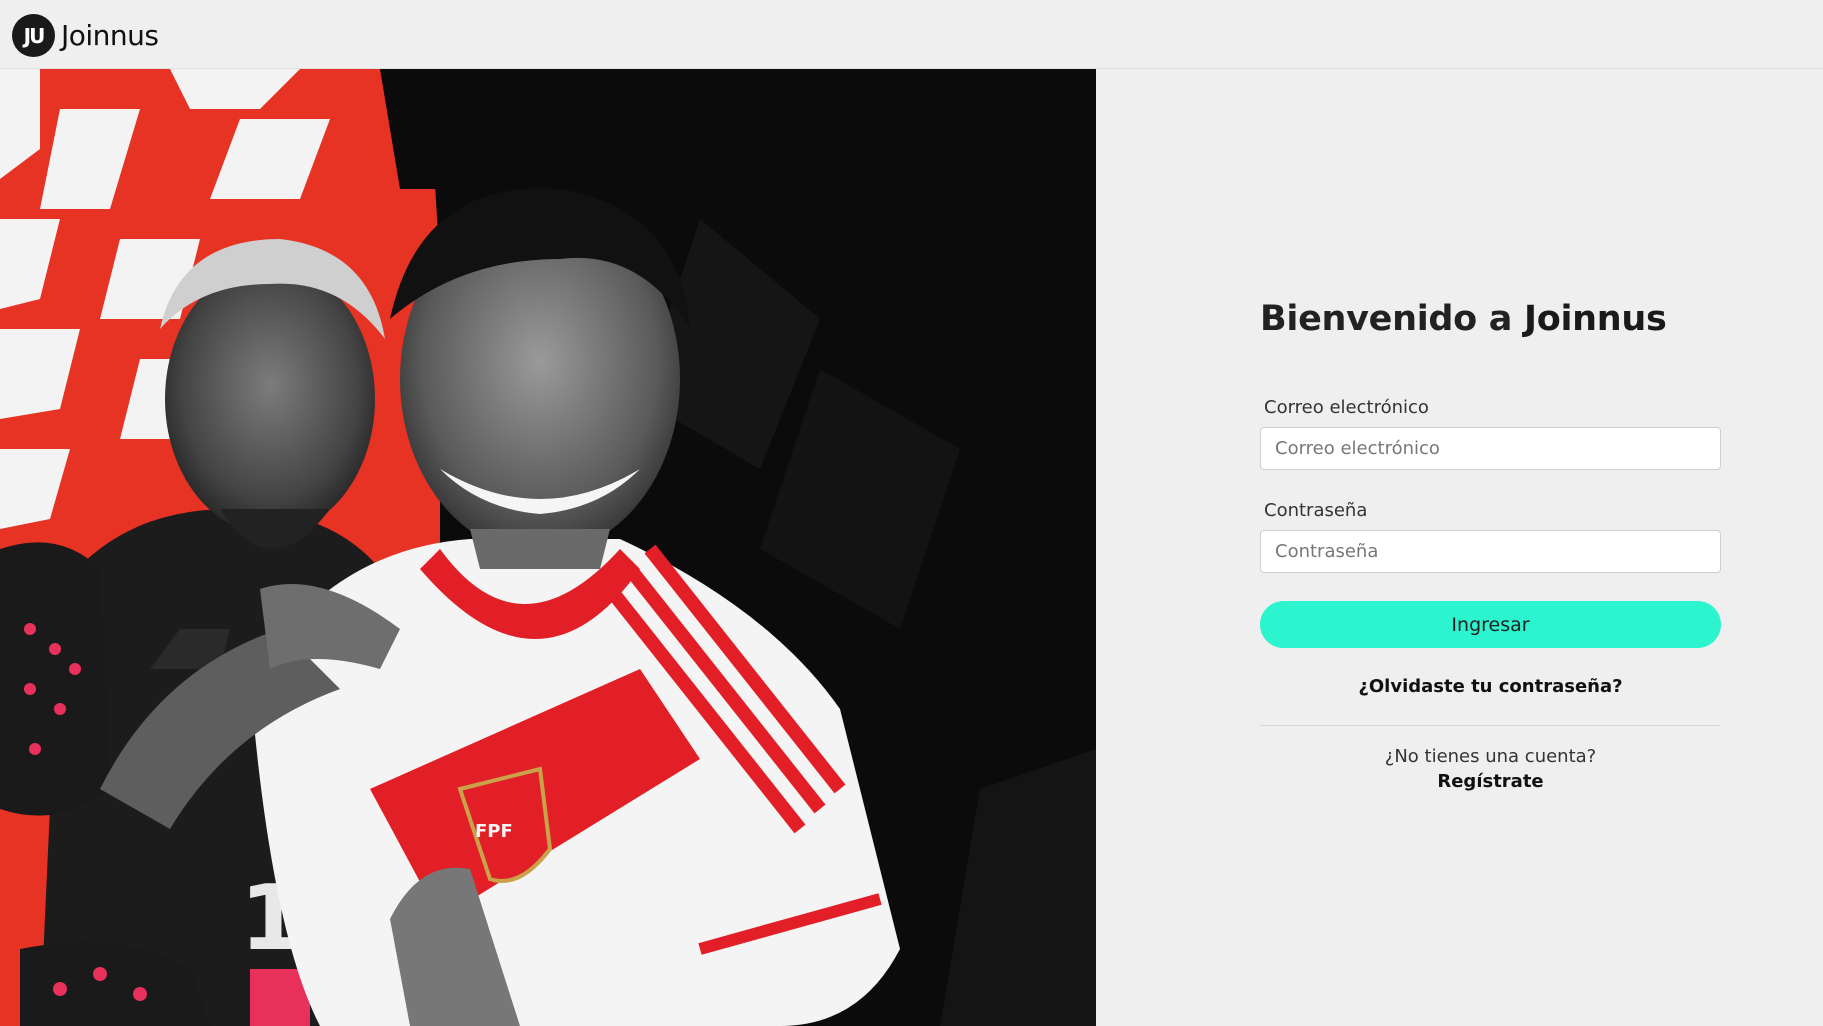 The height and width of the screenshot is (1026, 1823). What do you see at coordinates (911, 34) in the screenshot?
I see `top-bar: JU Joinnus` at bounding box center [911, 34].